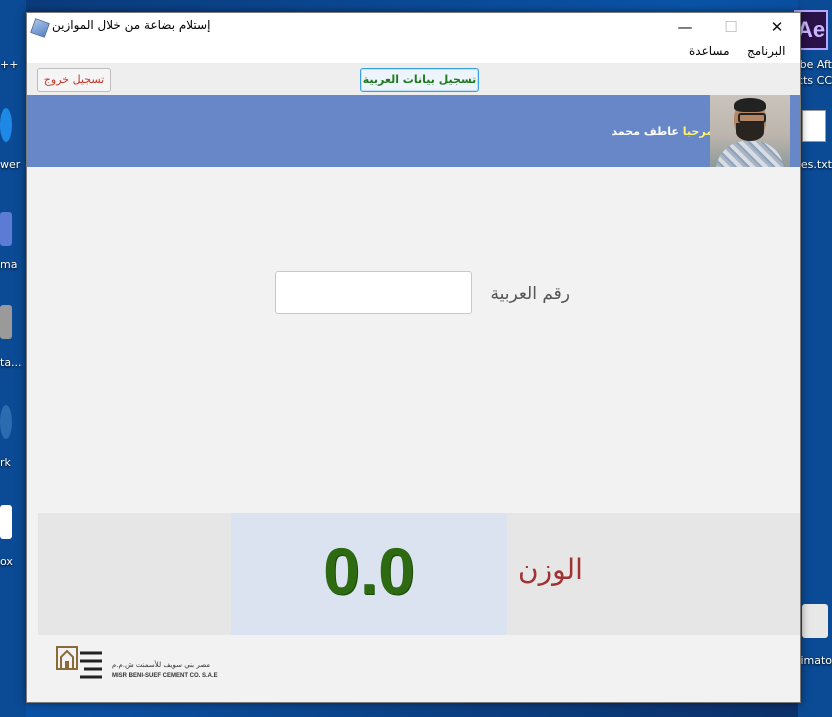 This screenshot has height=717, width=832. I want to click on app-logo-icon, so click(40, 28).